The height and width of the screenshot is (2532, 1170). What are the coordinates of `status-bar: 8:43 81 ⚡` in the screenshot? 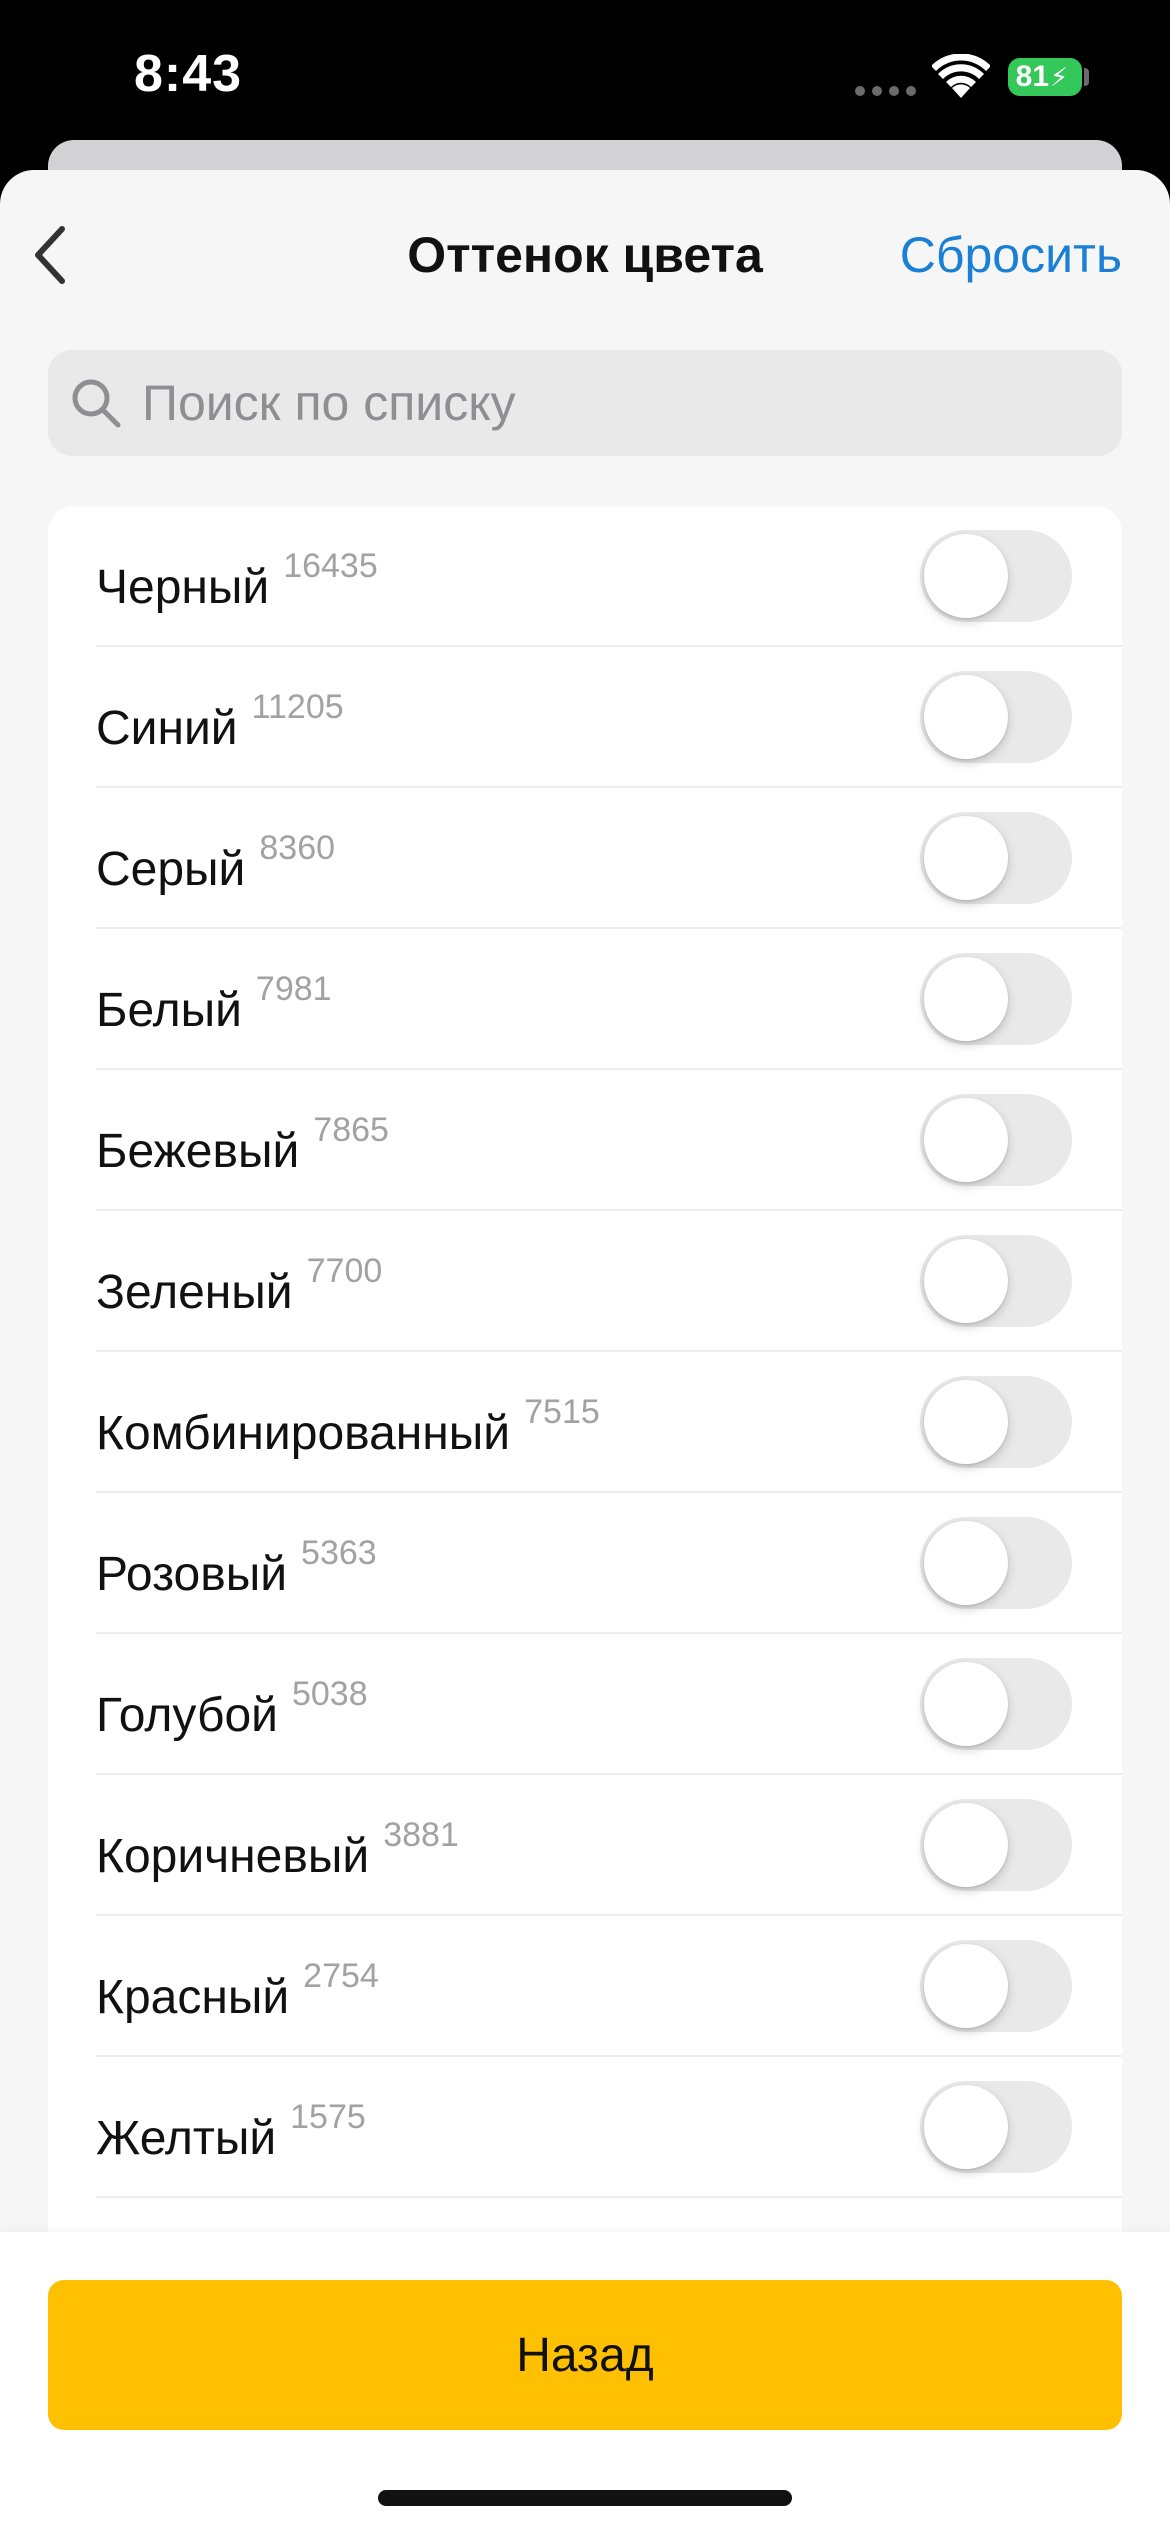 It's located at (585, 70).